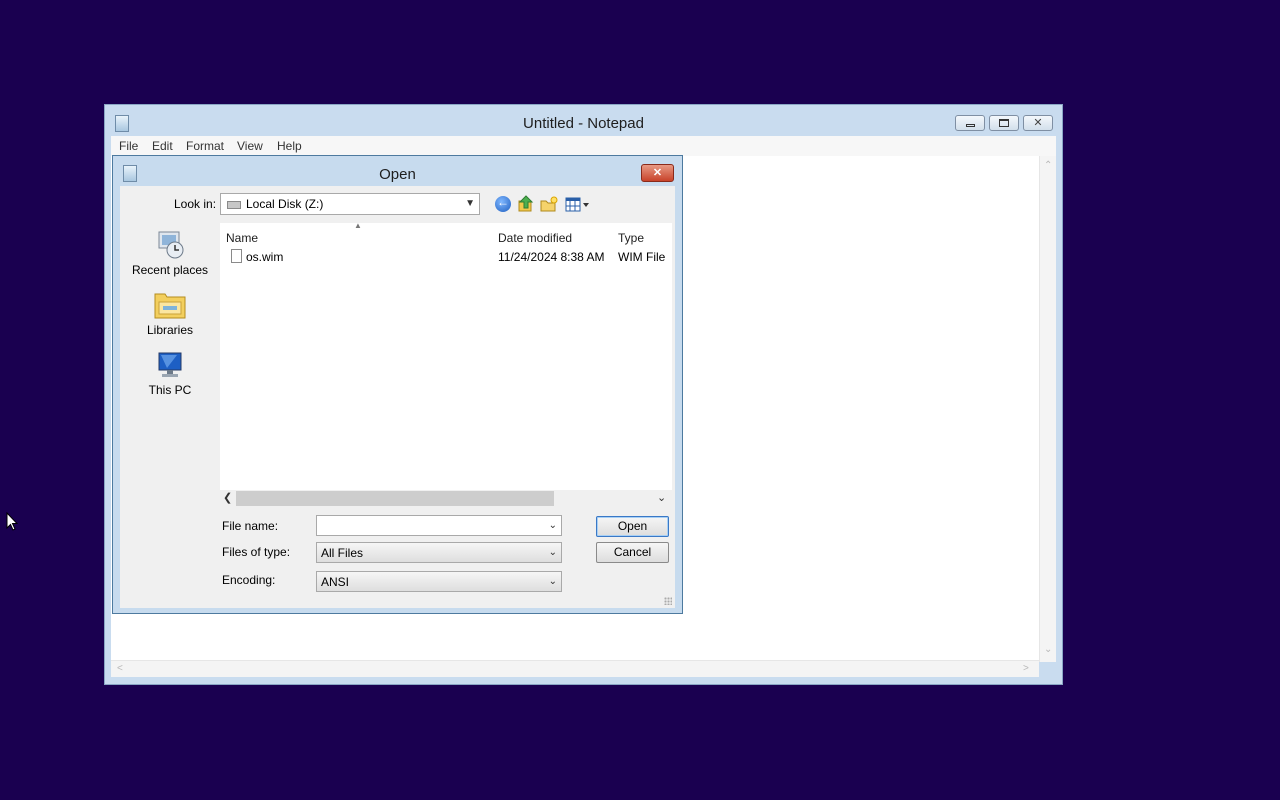 The width and height of the screenshot is (1280, 800). Describe the element at coordinates (358, 225) in the screenshot. I see `sort-ascending-icon: ▲` at that location.